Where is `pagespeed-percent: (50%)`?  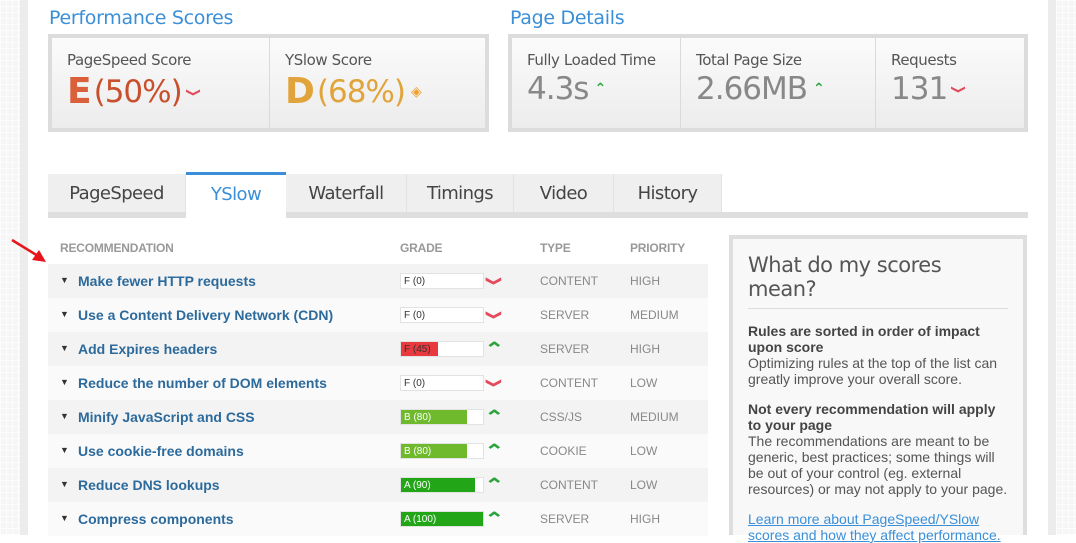 pagespeed-percent: (50%) is located at coordinates (138, 91).